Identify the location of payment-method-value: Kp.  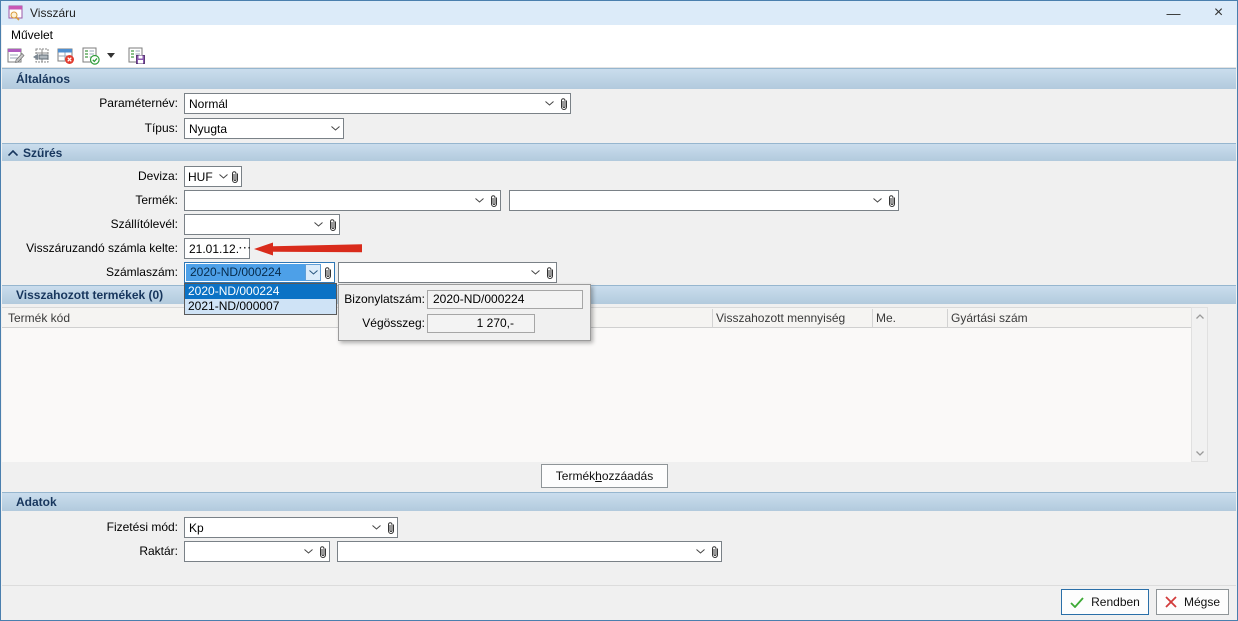
(196, 527).